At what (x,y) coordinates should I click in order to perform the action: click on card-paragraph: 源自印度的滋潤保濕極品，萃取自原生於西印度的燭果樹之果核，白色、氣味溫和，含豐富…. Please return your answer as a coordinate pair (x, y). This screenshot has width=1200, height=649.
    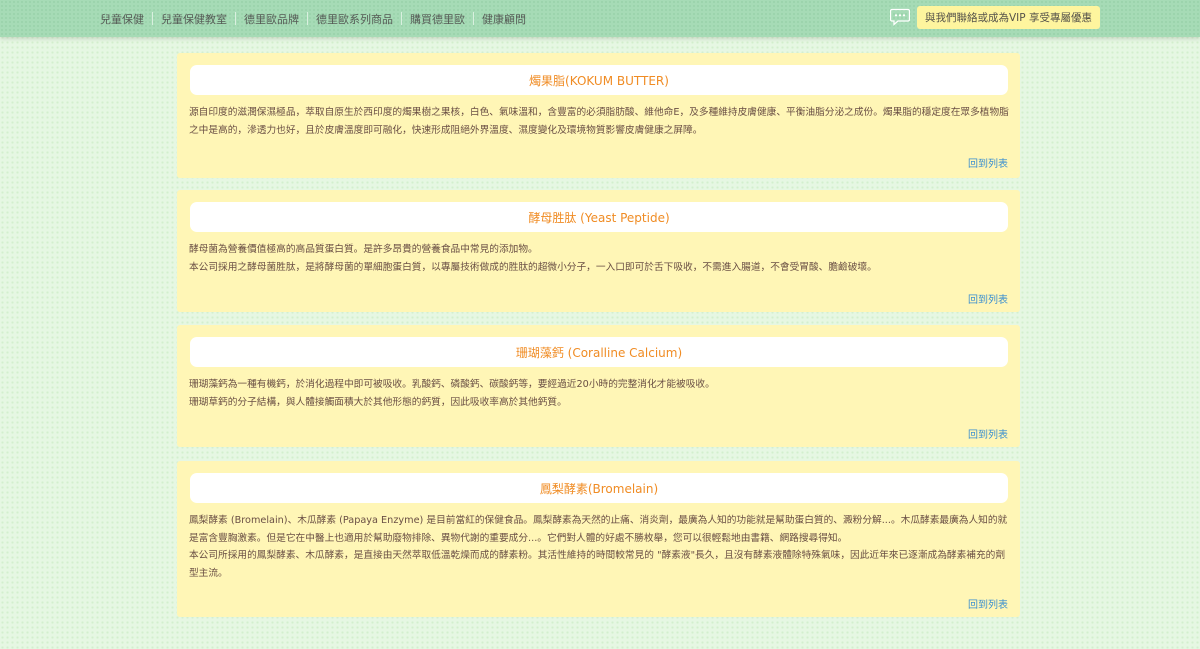
    Looking at the image, I should click on (599, 121).